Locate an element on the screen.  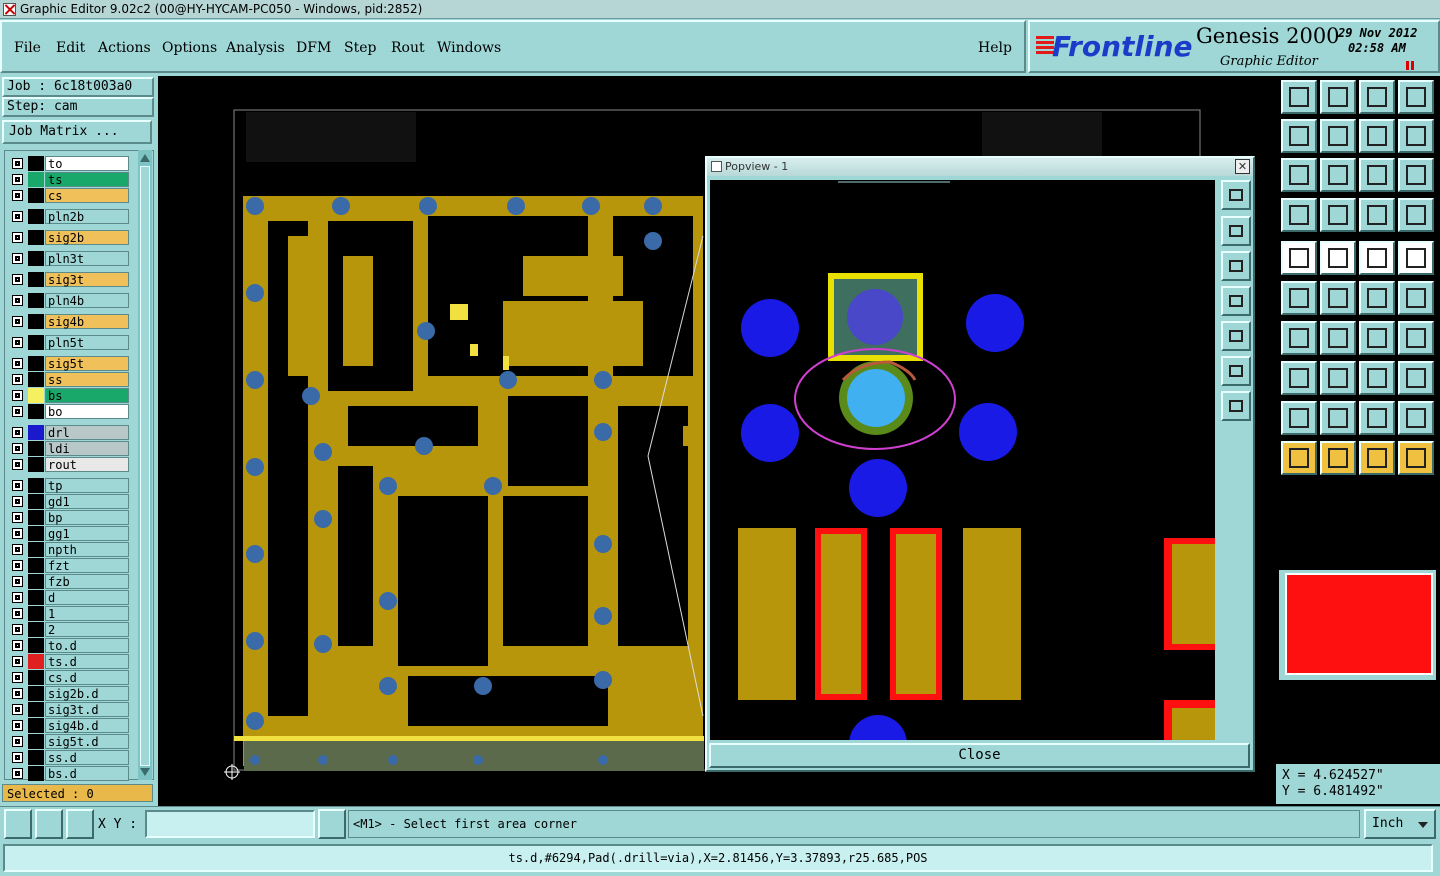
feature-button is located at coordinates (1299, 258).